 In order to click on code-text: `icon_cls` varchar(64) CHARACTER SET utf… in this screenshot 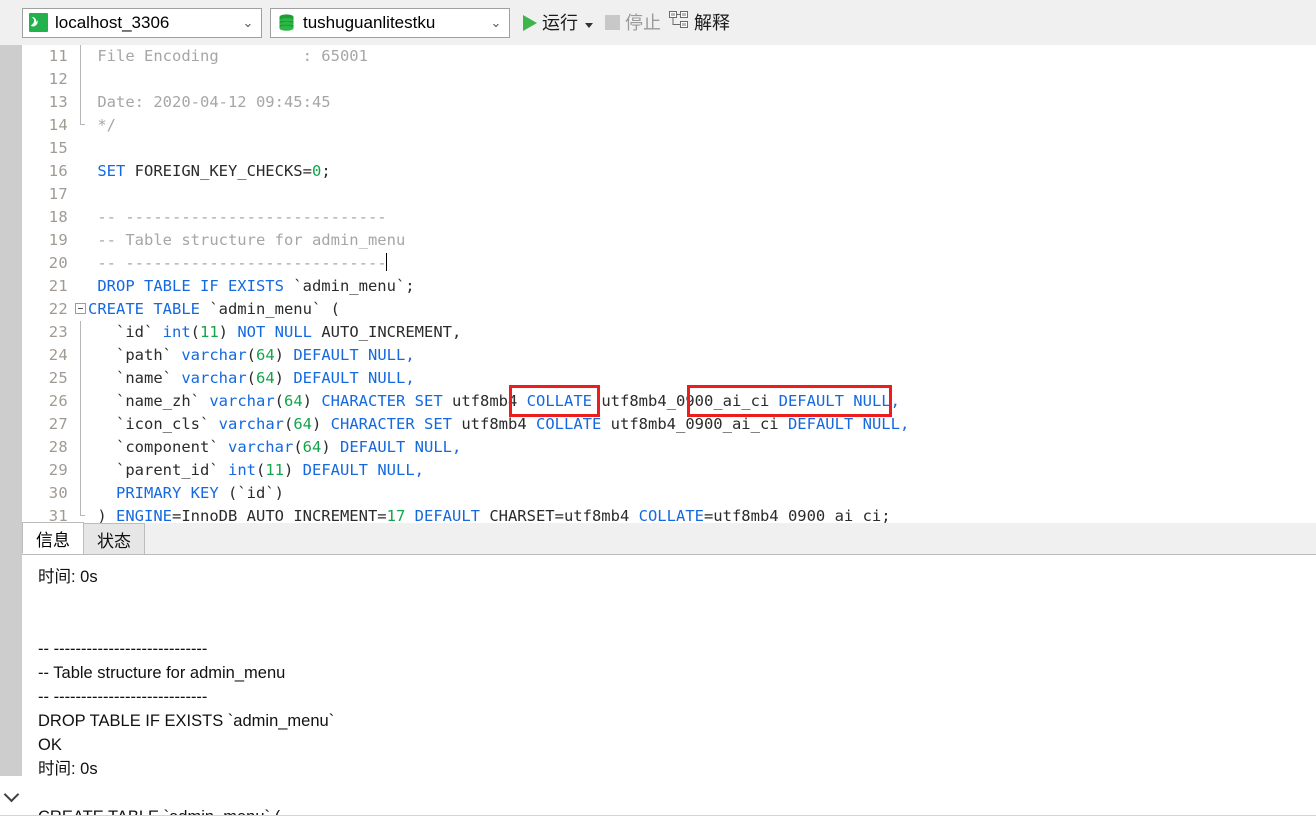, I will do `click(499, 424)`.